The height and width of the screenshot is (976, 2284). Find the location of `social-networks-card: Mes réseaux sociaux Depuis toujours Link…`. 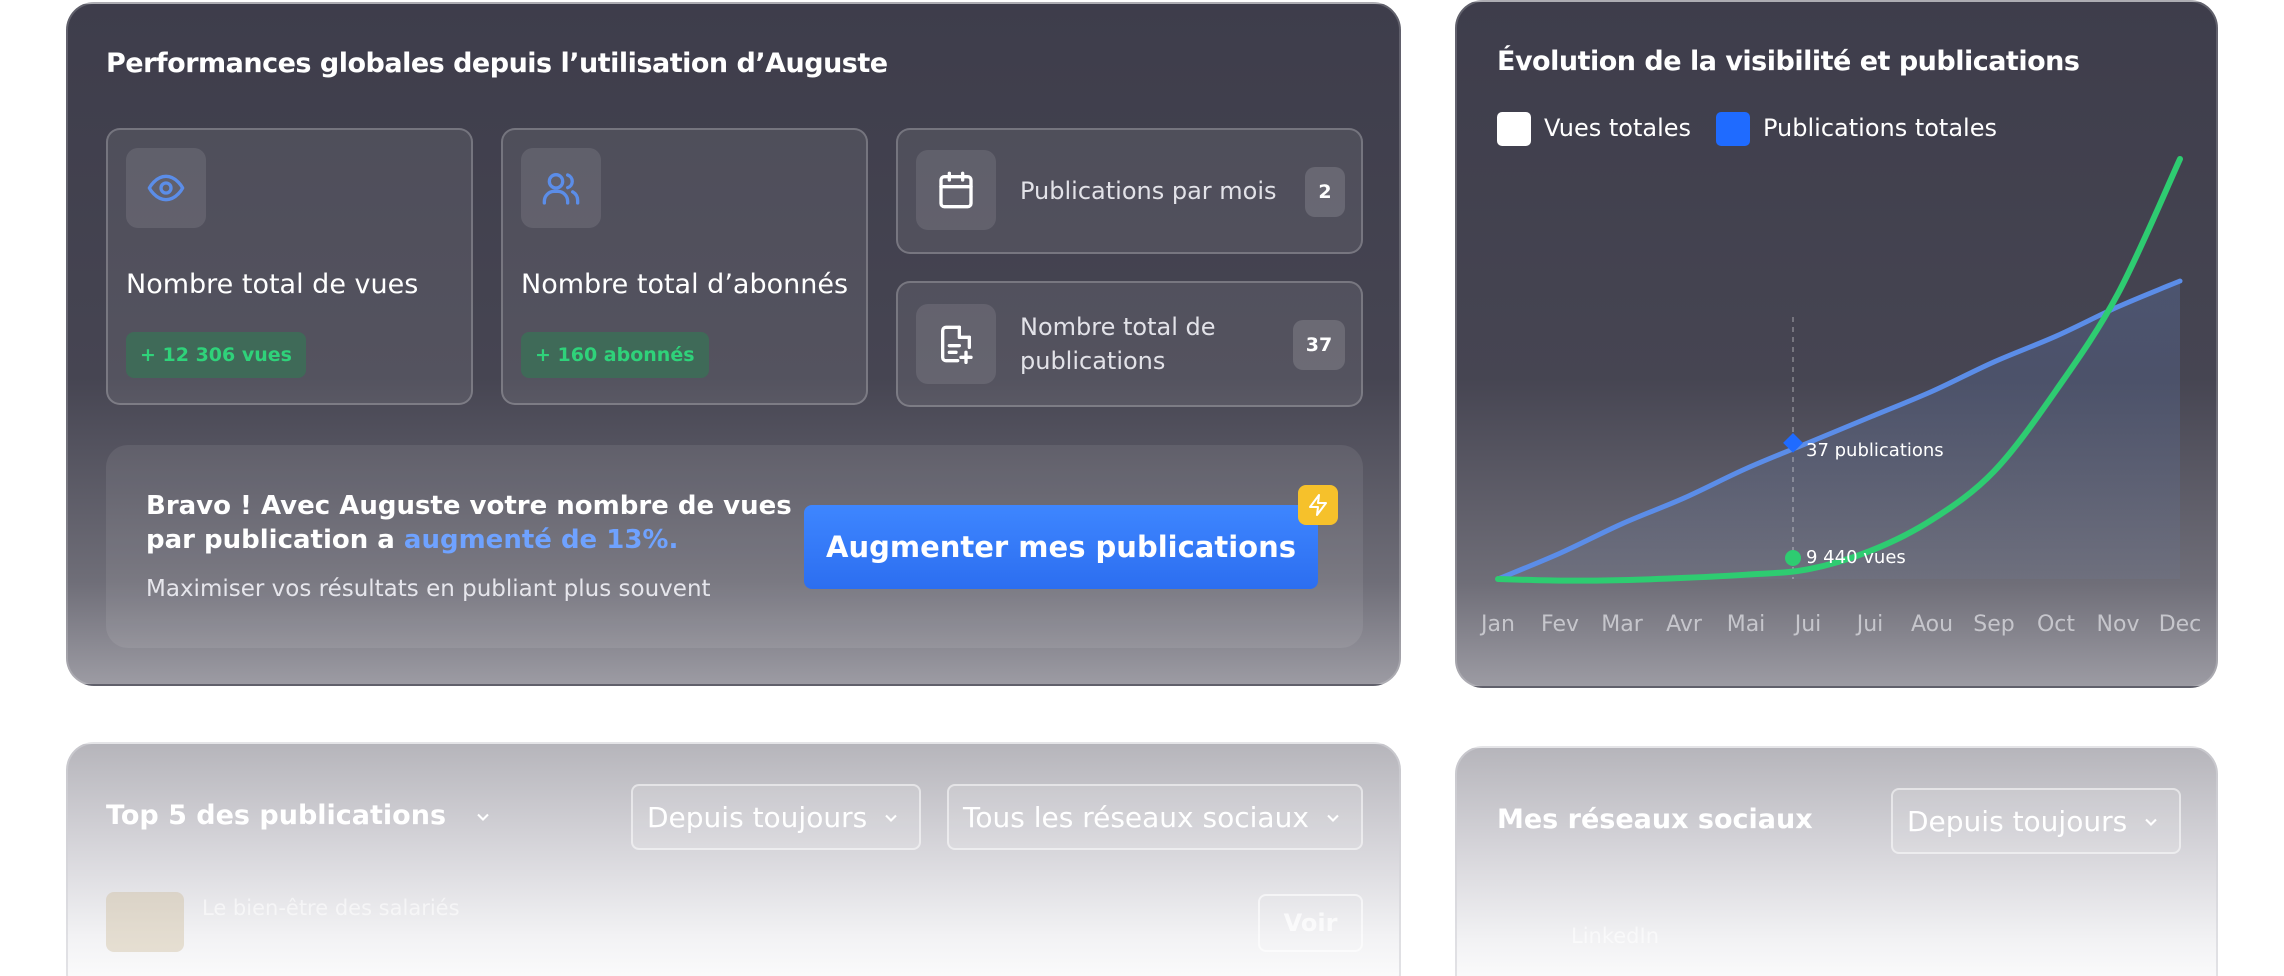

social-networks-card: Mes réseaux sociaux Depuis toujours Link… is located at coordinates (1836, 861).